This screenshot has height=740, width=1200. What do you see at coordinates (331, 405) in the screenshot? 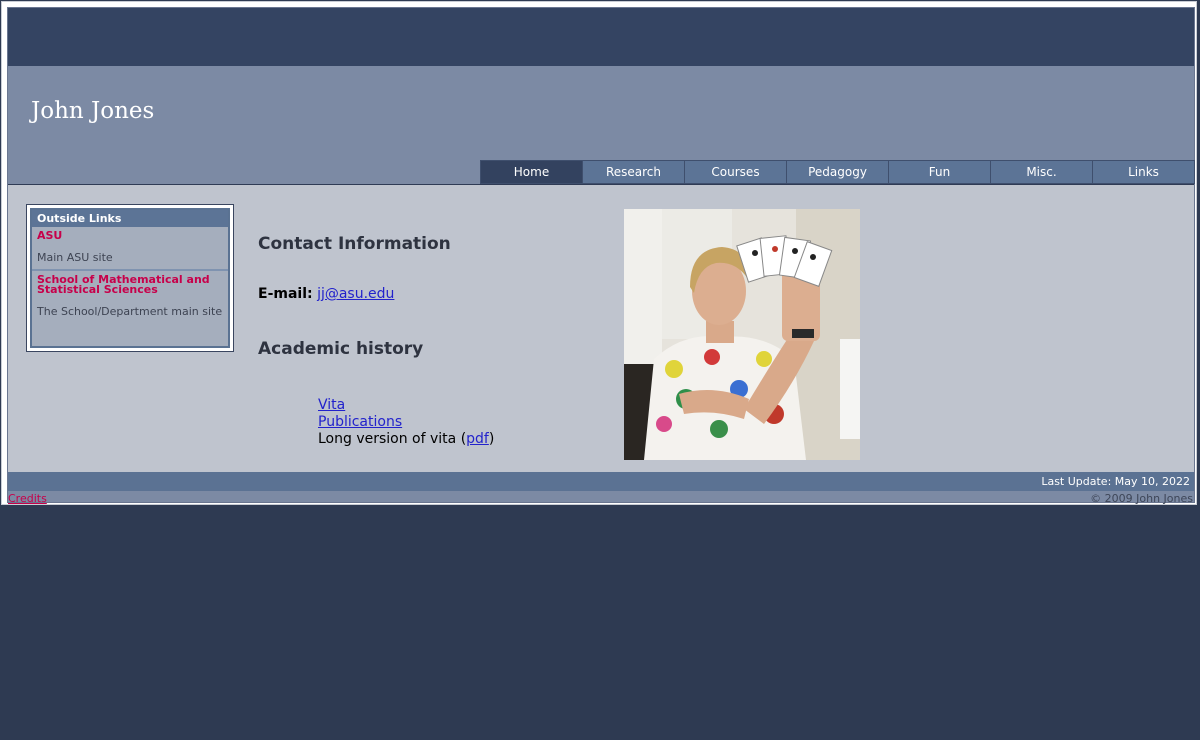
I see `vita-link: Vita` at bounding box center [331, 405].